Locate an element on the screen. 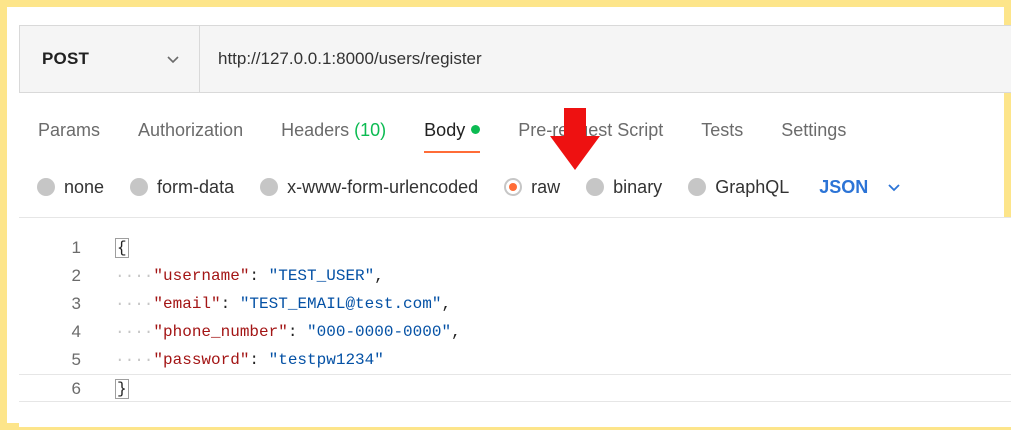  line-number: 5 is located at coordinates (76, 359).